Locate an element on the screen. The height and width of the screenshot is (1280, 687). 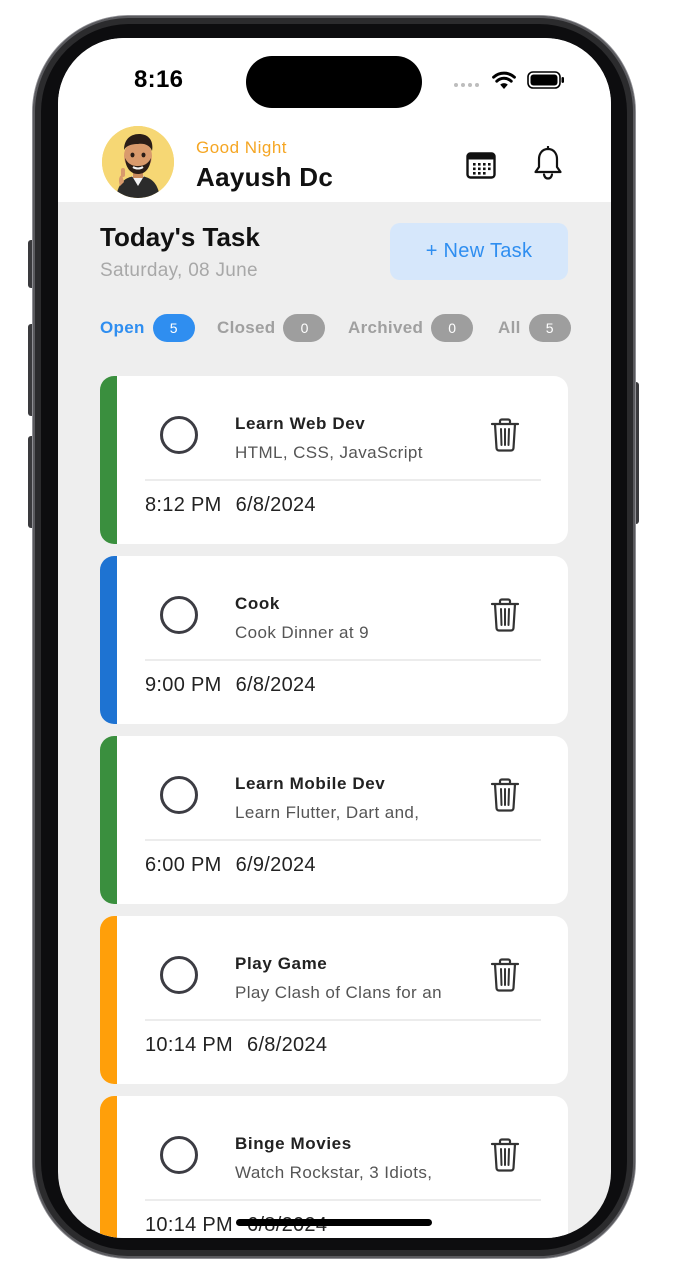
status-bar: 8:16 is located at coordinates (334, 78).